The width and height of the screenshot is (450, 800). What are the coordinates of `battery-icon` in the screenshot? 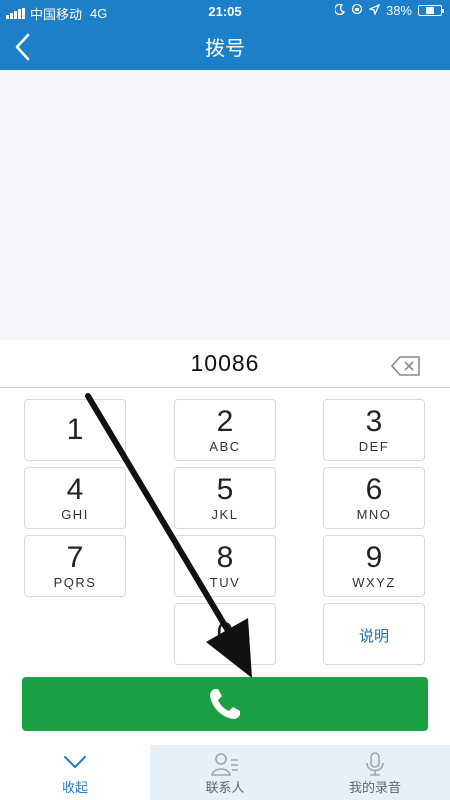 It's located at (431, 10).